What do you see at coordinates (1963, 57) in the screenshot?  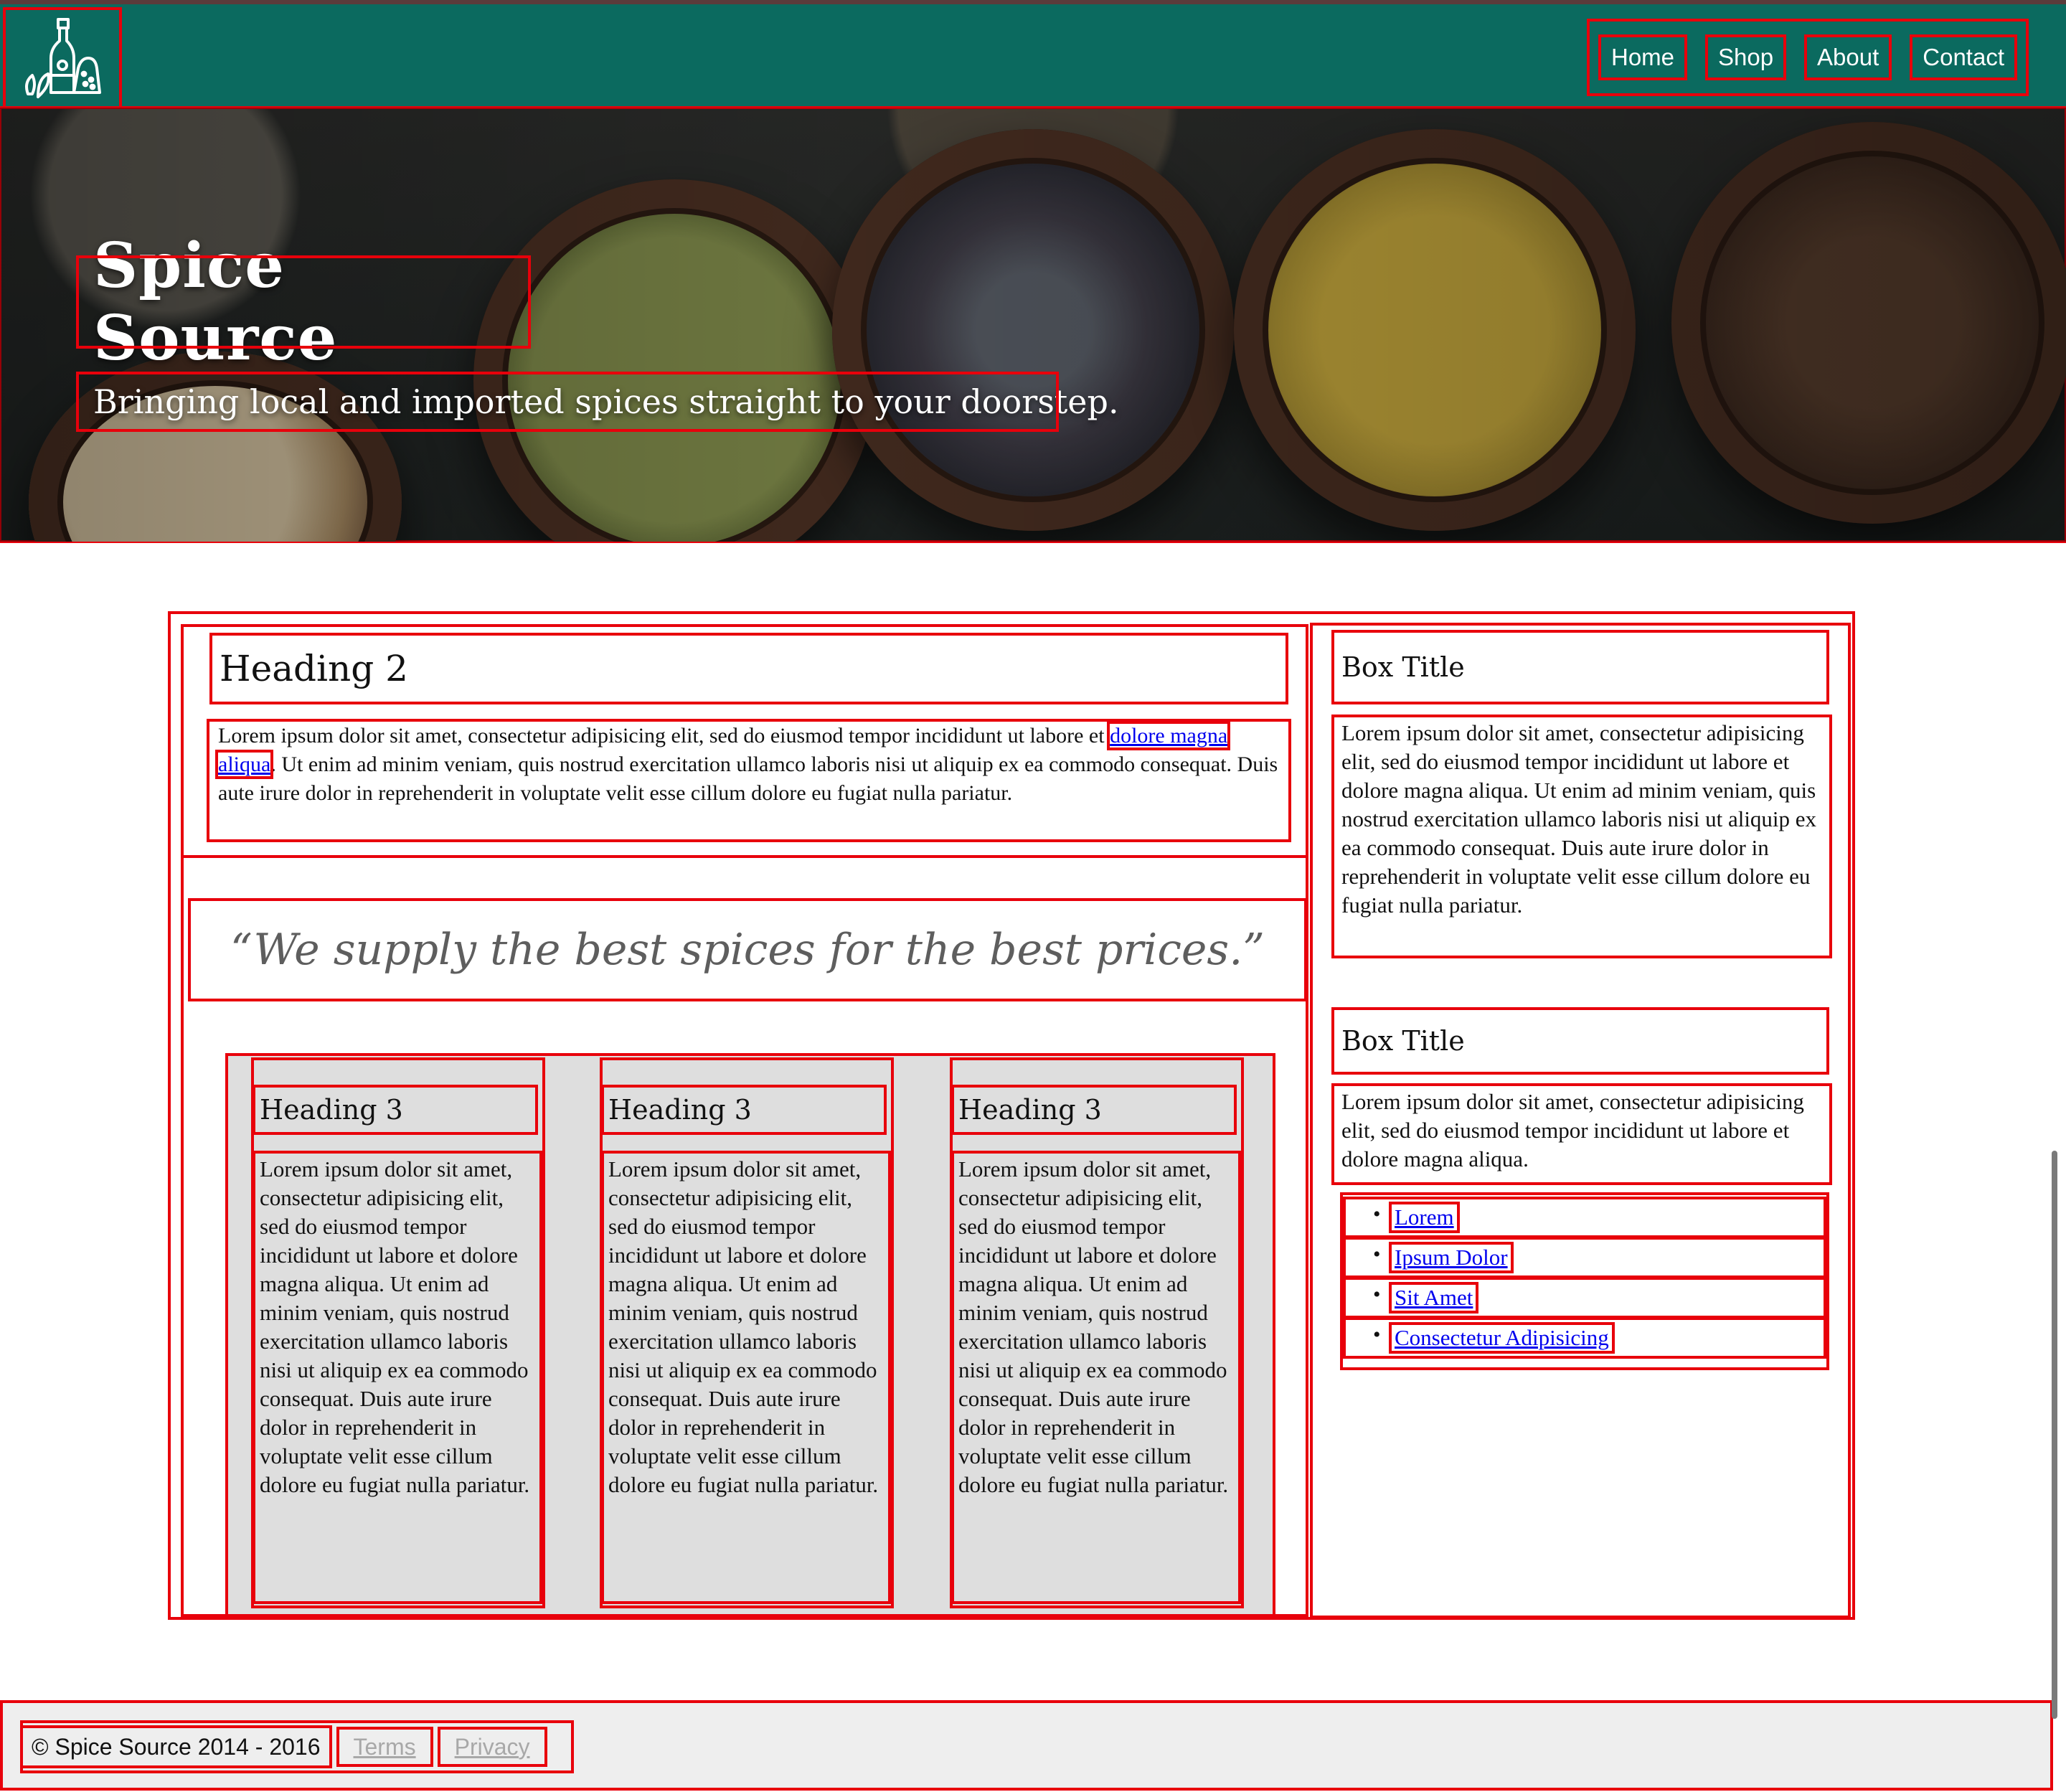 I see `nav-contact: Contact` at bounding box center [1963, 57].